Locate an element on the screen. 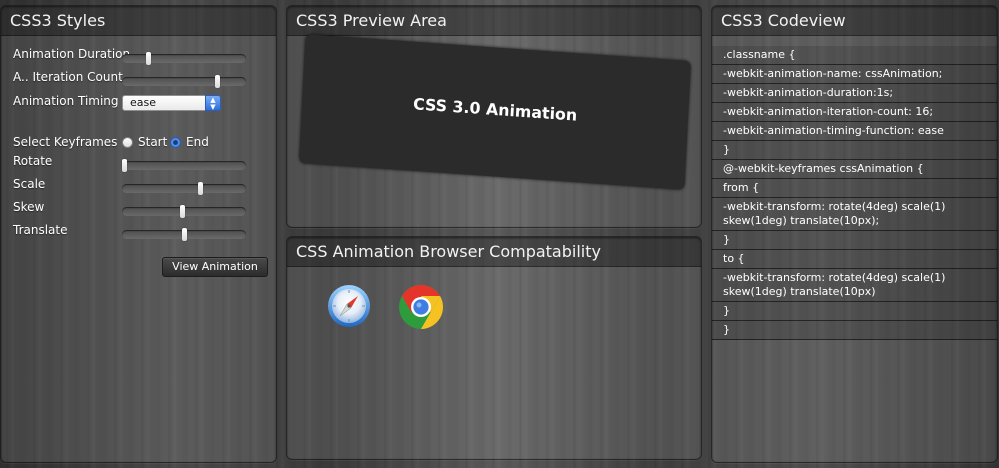 The height and width of the screenshot is (468, 999). rotate-label: Rotate is located at coordinates (33, 161).